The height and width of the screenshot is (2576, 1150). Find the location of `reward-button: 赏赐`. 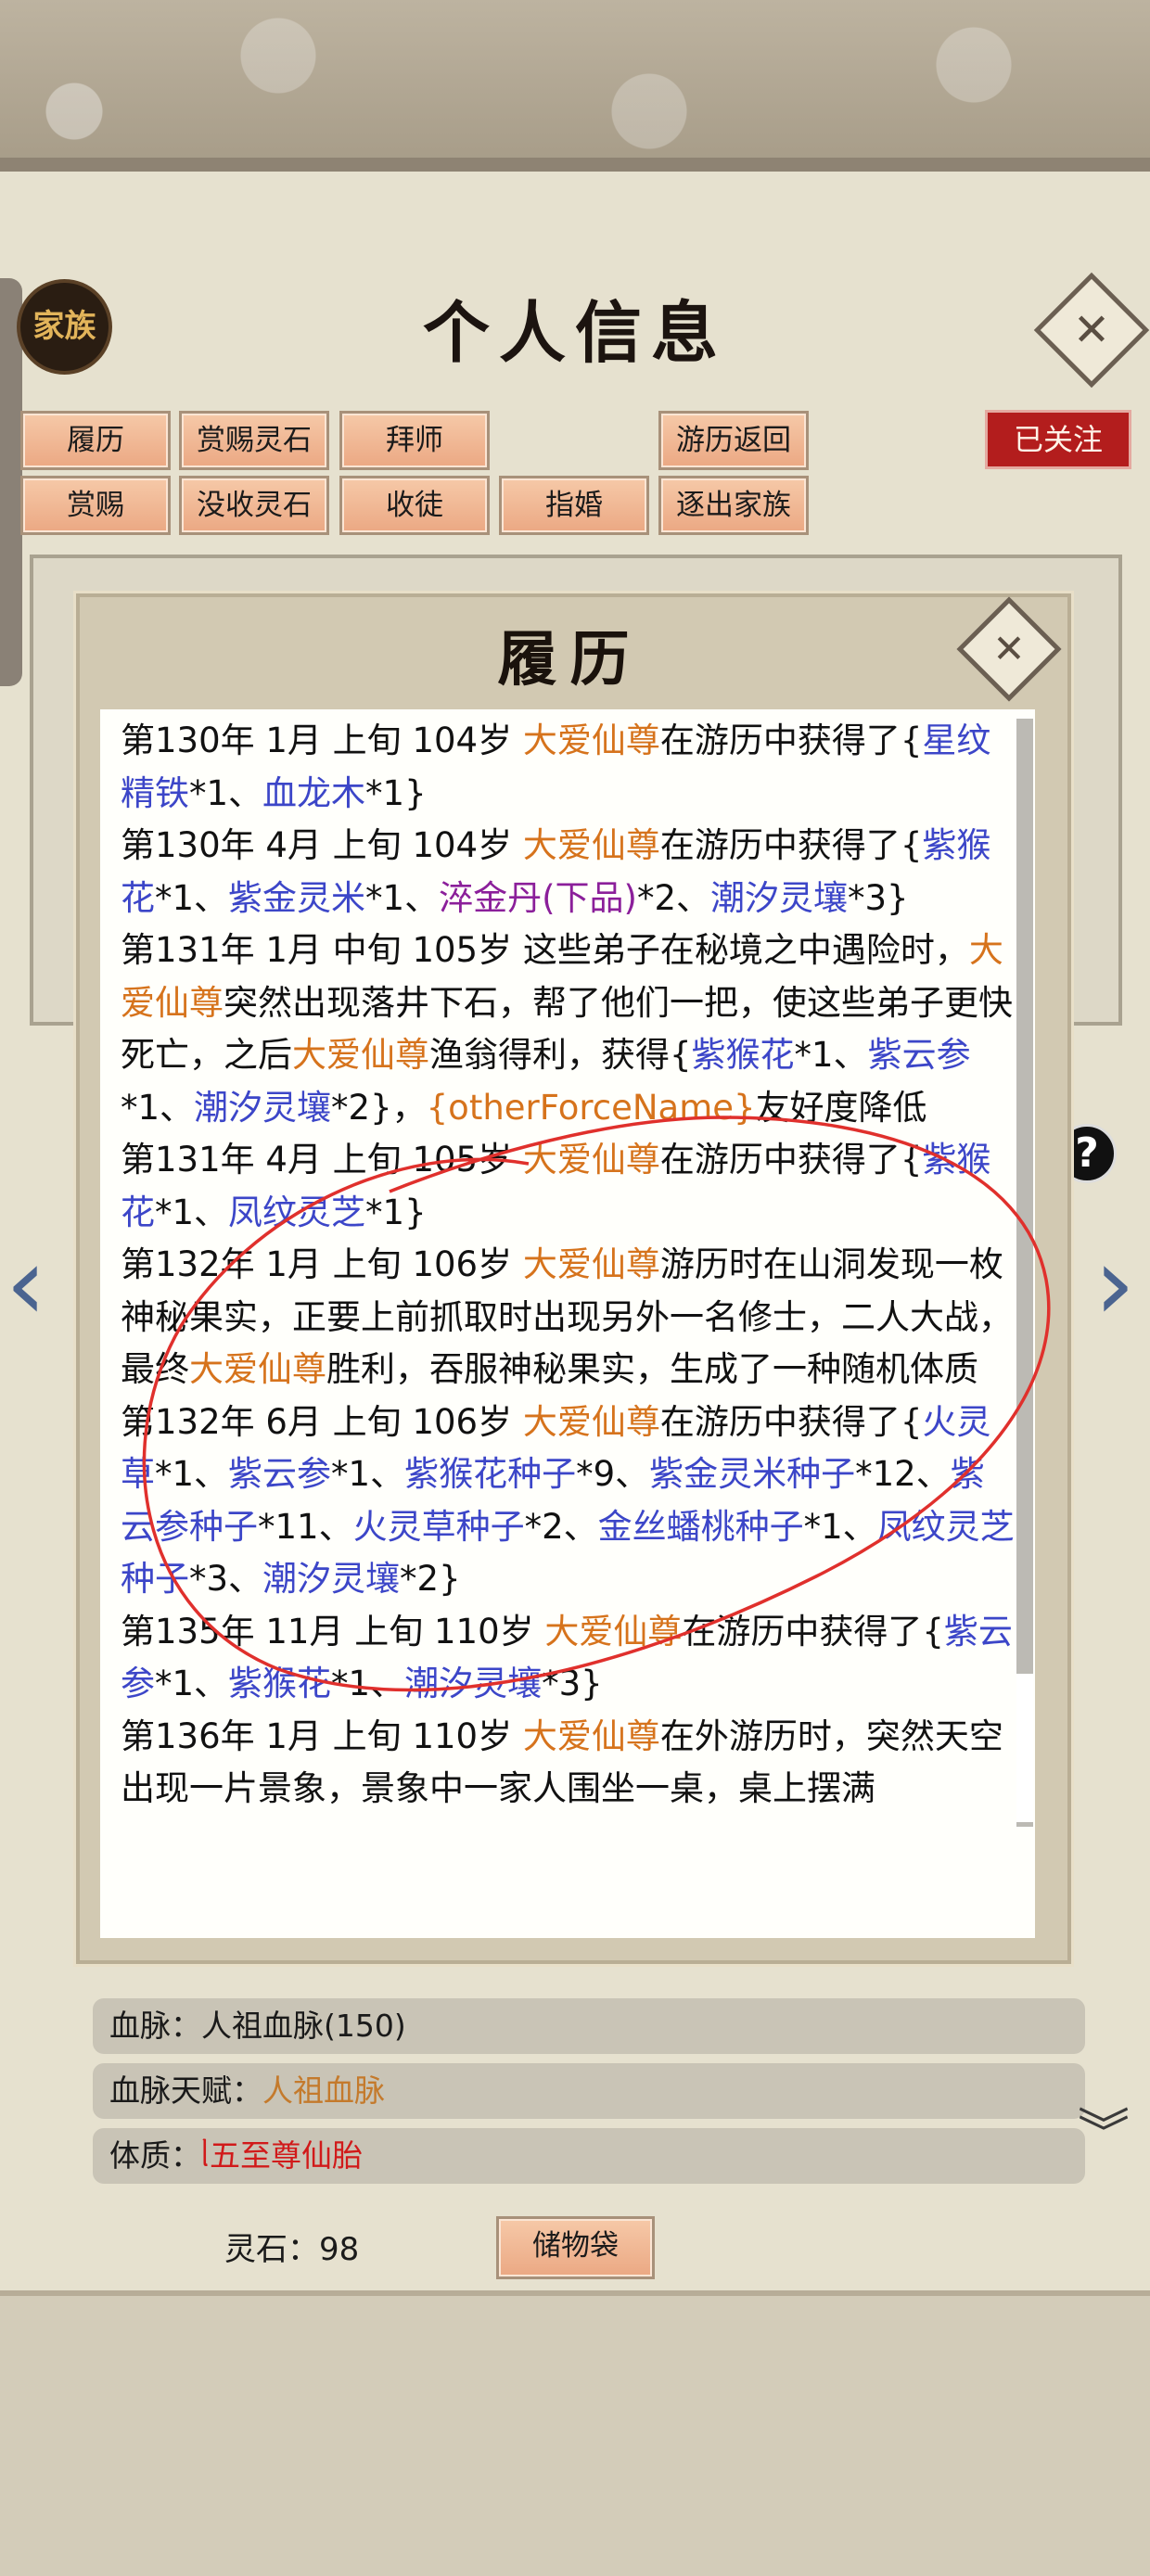

reward-button: 赏赐 is located at coordinates (95, 505).